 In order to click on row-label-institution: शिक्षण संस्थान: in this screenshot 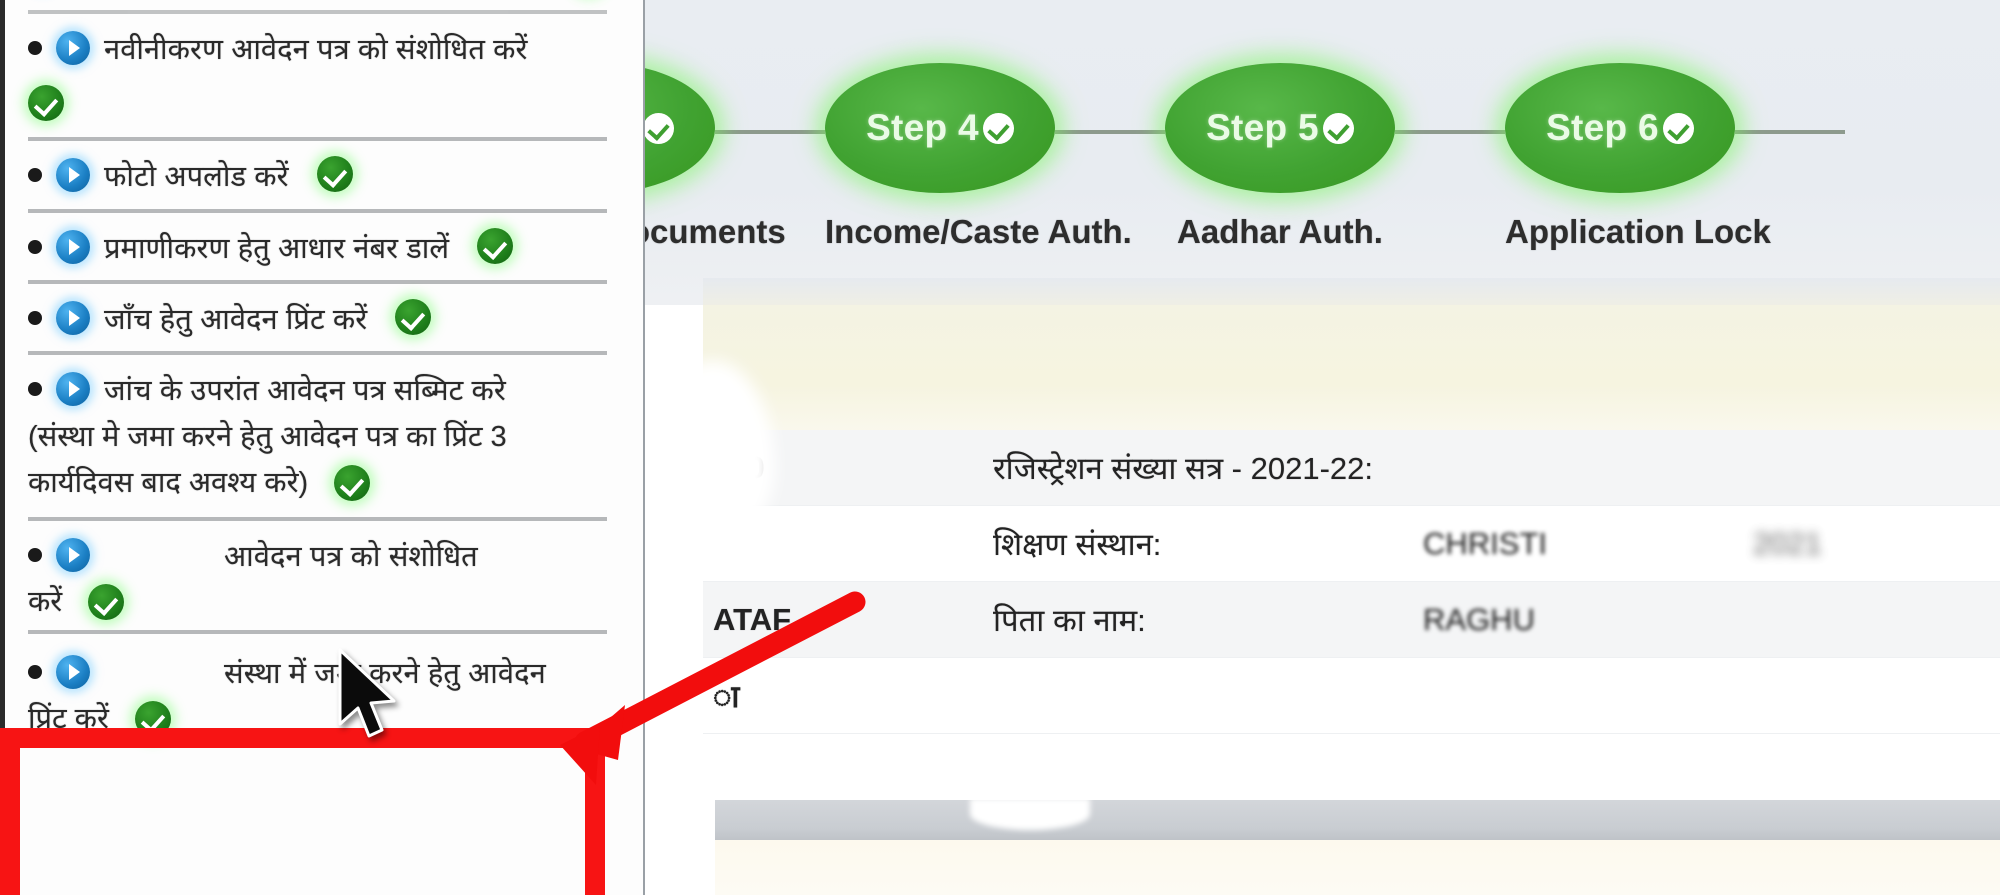, I will do `click(1077, 544)`.